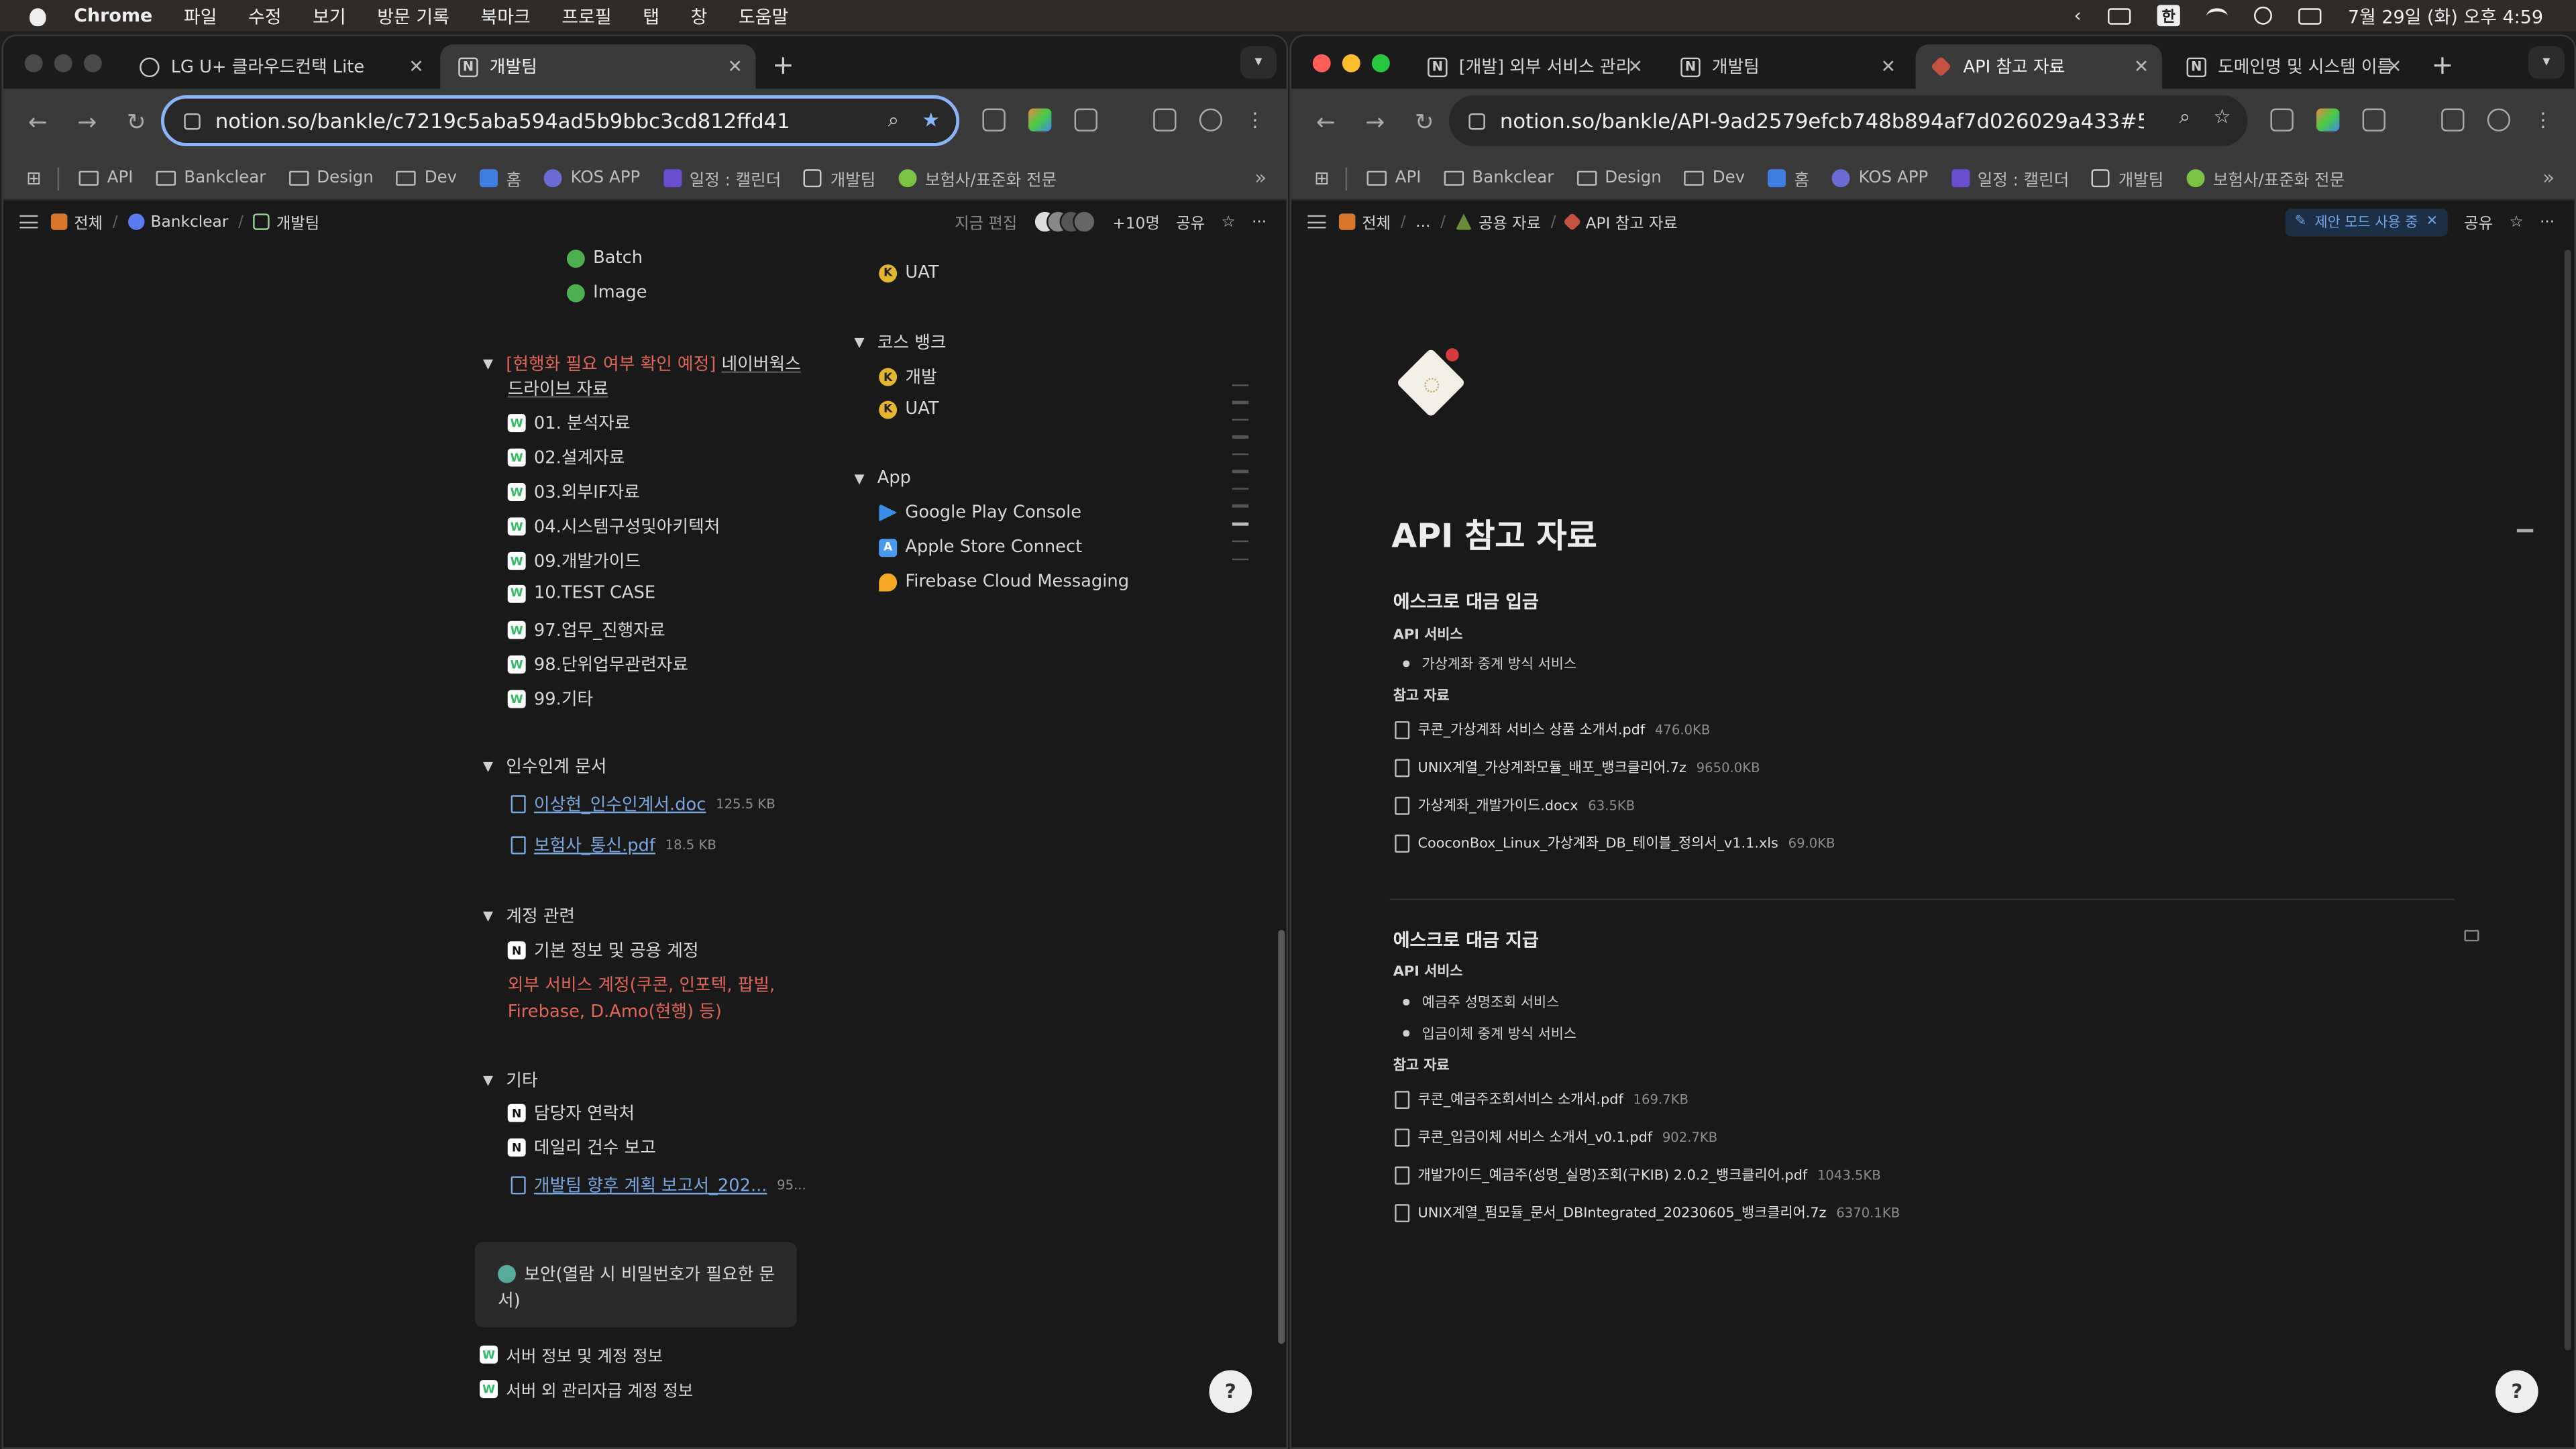 This screenshot has width=2576, height=1449. Describe the element at coordinates (908, 377) in the screenshot. I see `page-link-dev: K 개발` at that location.